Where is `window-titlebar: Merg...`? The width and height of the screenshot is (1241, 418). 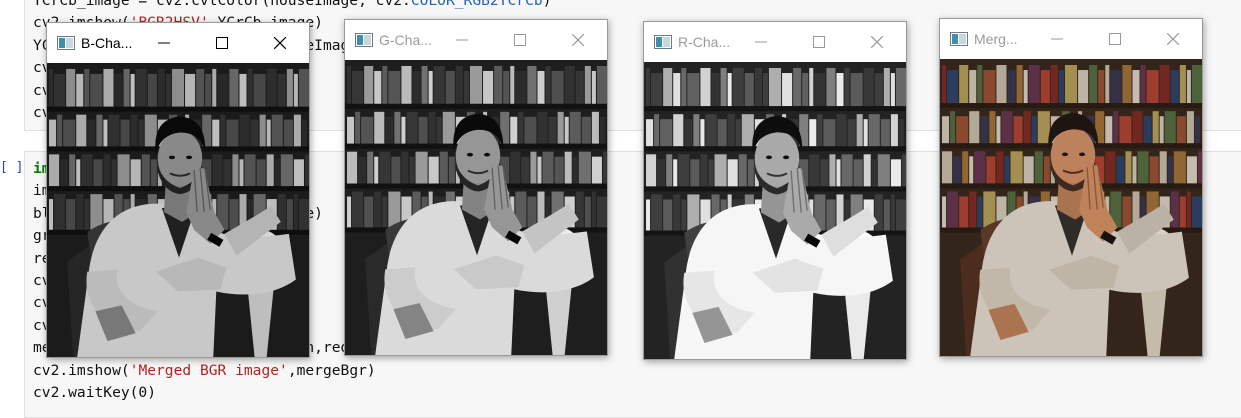
window-titlebar: Merg... is located at coordinates (1071, 39).